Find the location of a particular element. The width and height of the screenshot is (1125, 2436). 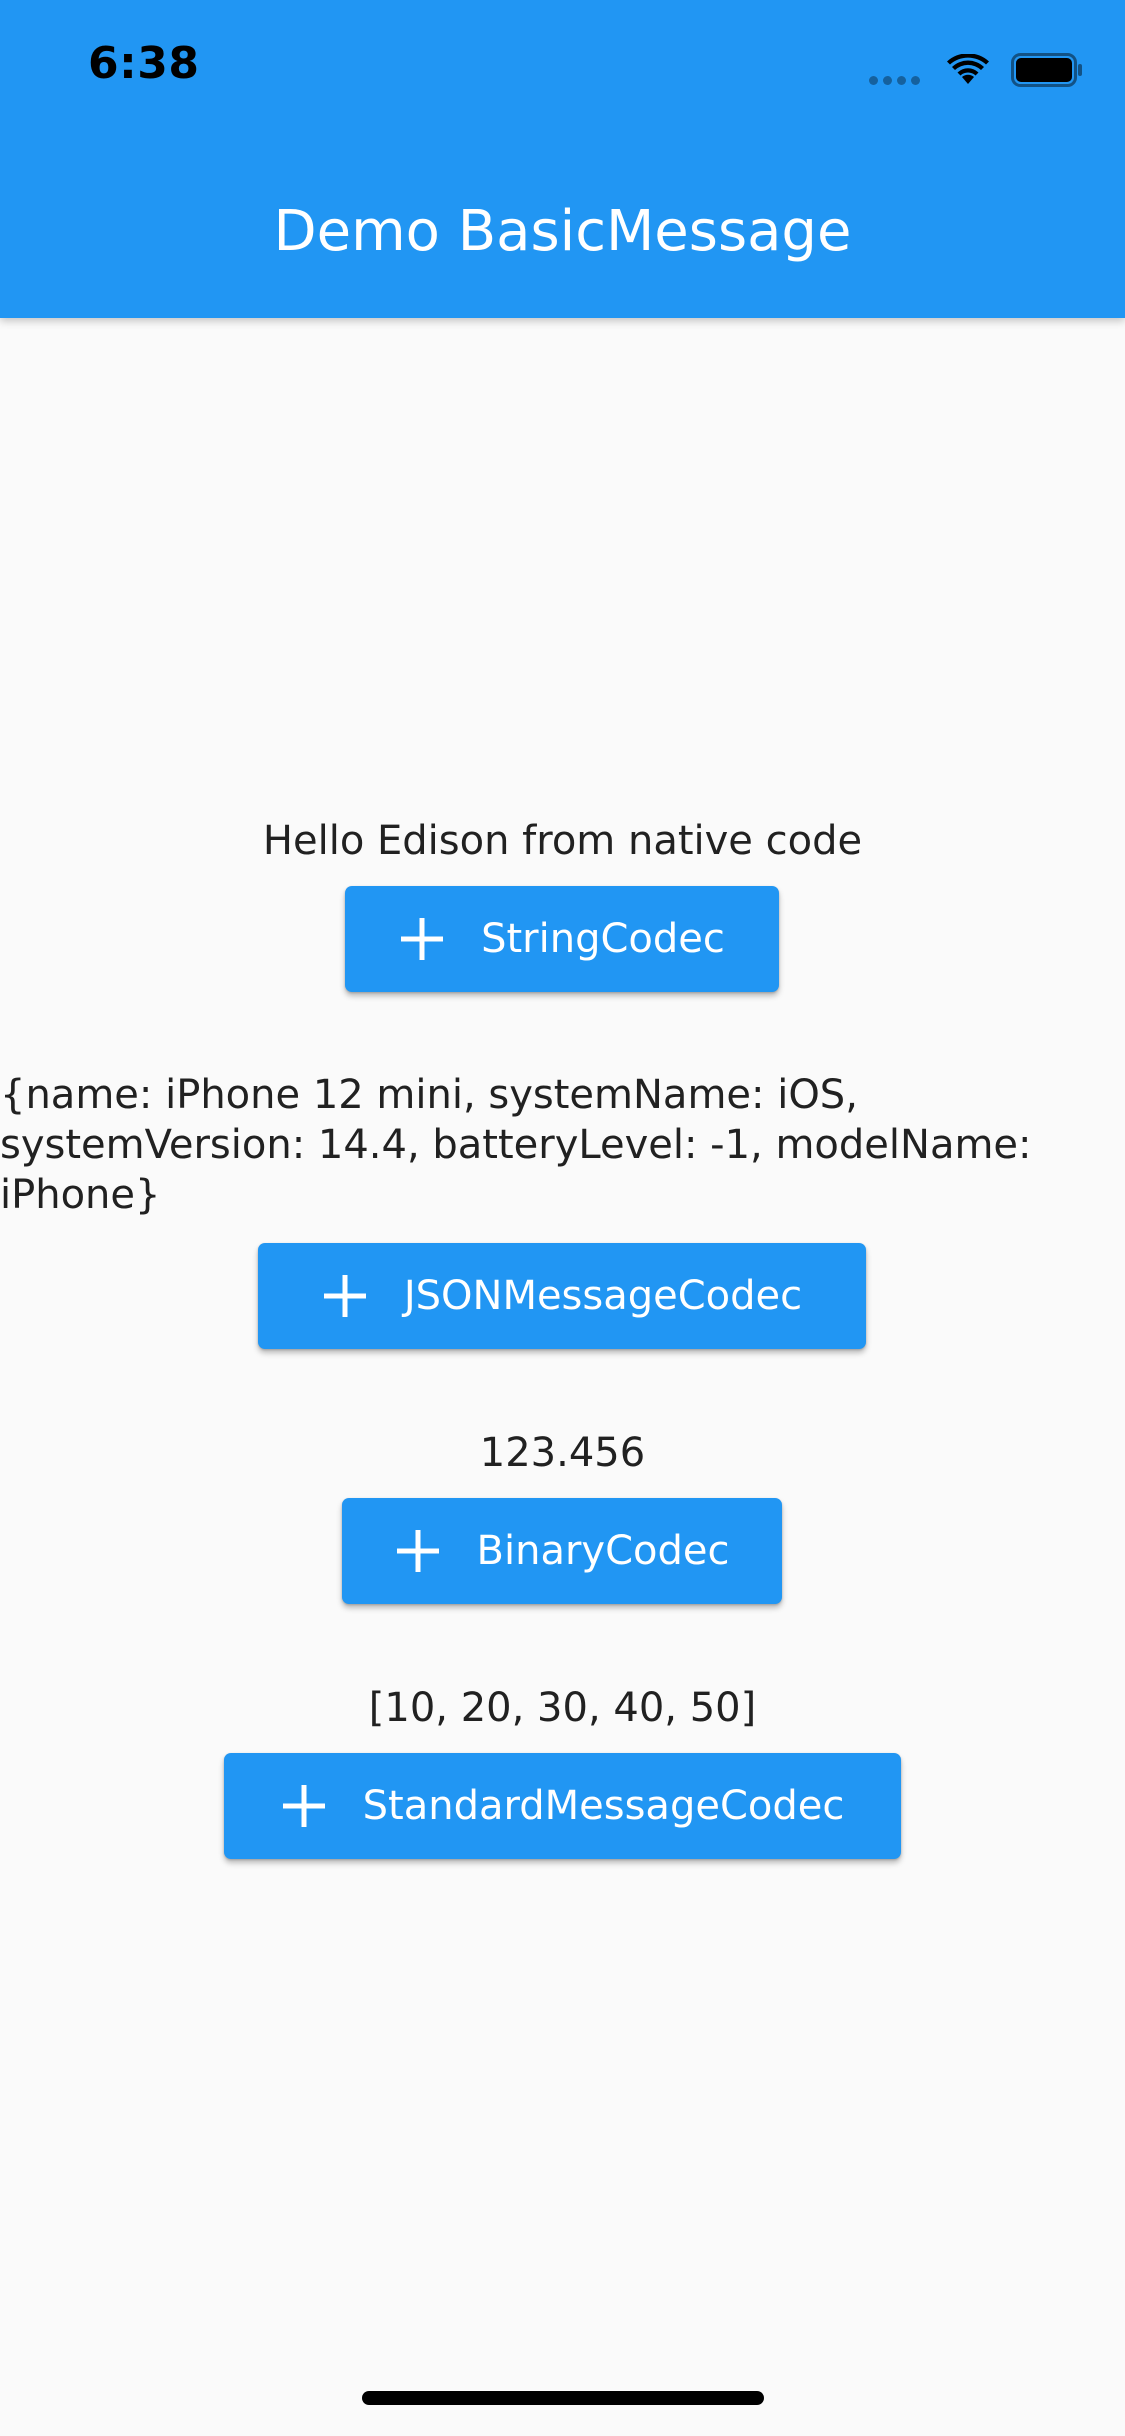

string-codec-button: StringCodec is located at coordinates (562, 939).